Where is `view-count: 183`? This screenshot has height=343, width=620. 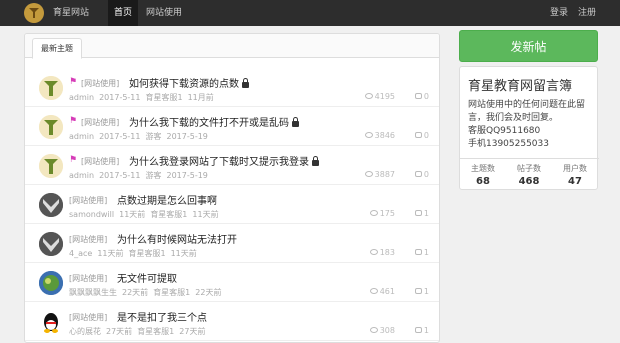
view-count: 183 is located at coordinates (382, 252).